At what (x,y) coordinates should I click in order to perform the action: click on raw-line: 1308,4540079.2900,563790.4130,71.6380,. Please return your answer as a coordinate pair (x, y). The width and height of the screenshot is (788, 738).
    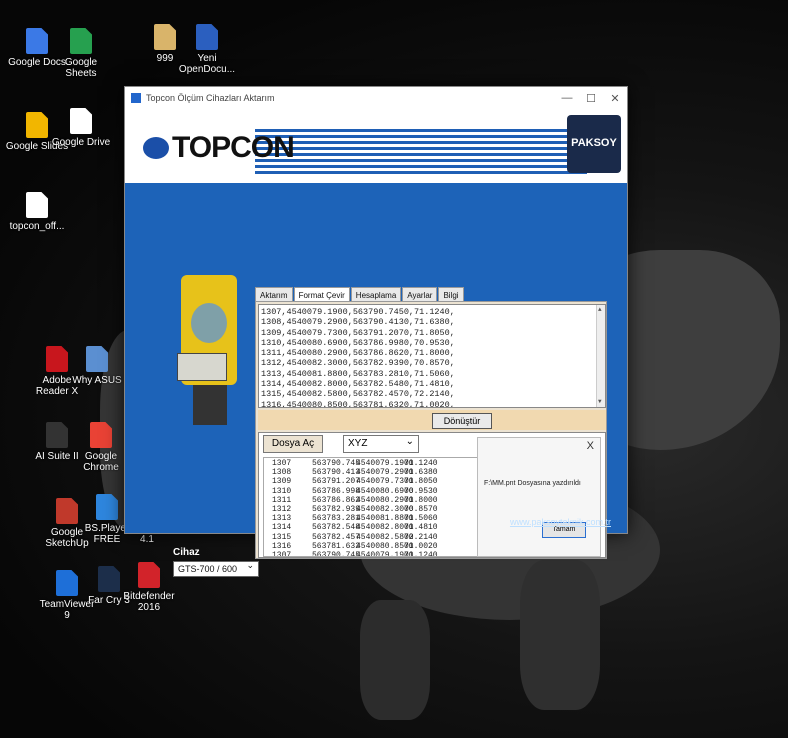
    Looking at the image, I should click on (358, 322).